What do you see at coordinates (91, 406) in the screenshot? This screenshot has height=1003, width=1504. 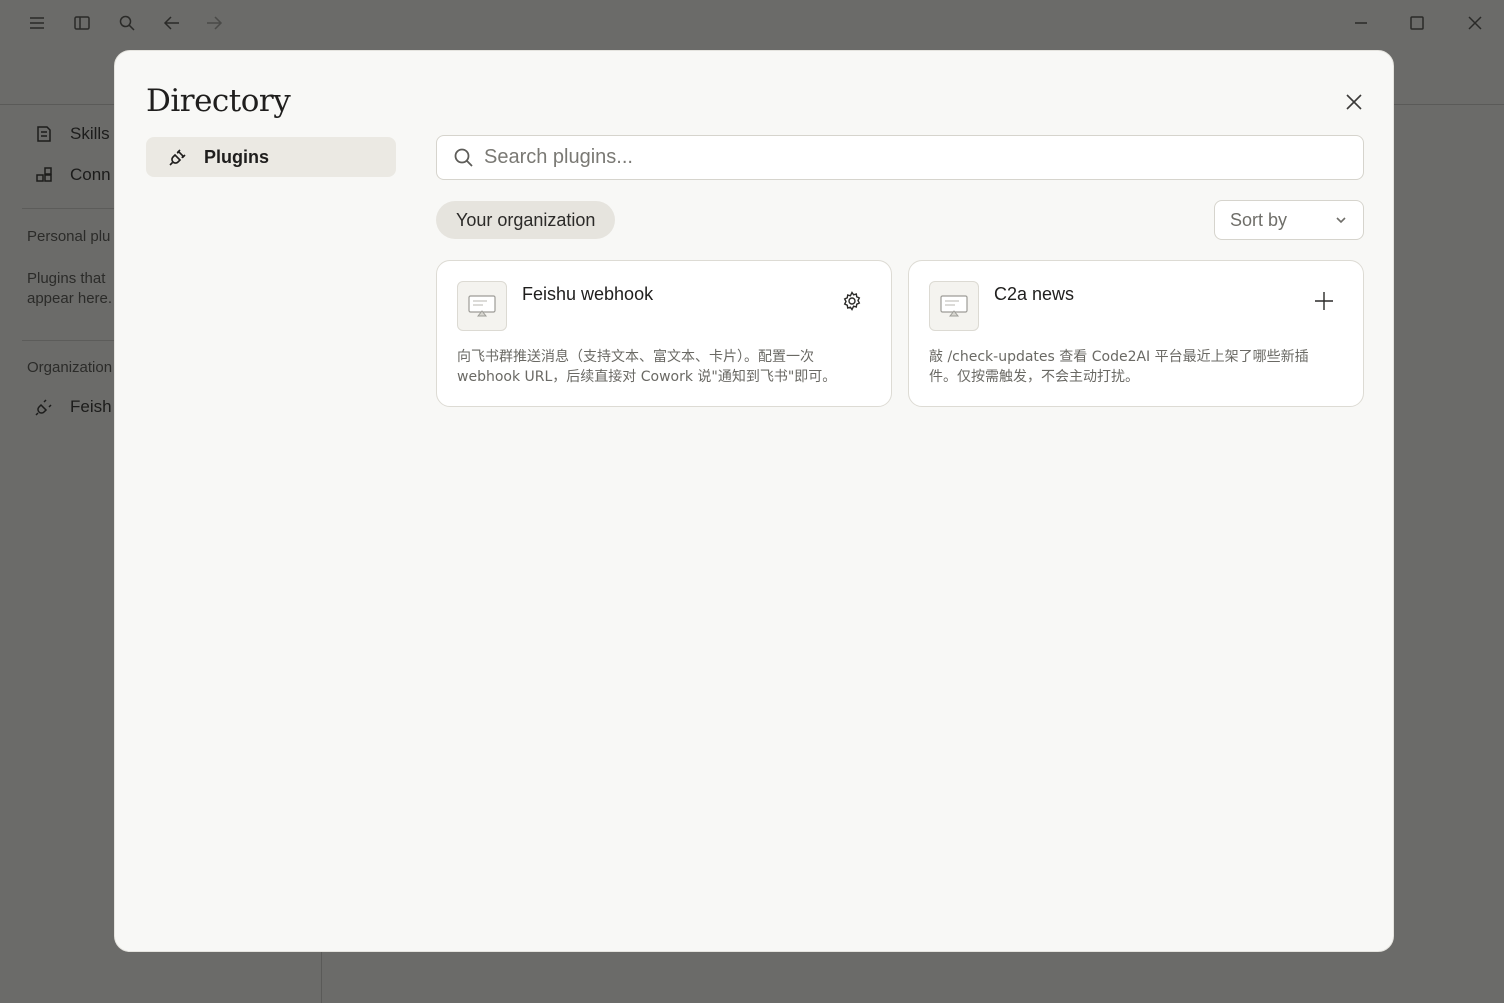 I see `sidebar-item-label: Feish` at bounding box center [91, 406].